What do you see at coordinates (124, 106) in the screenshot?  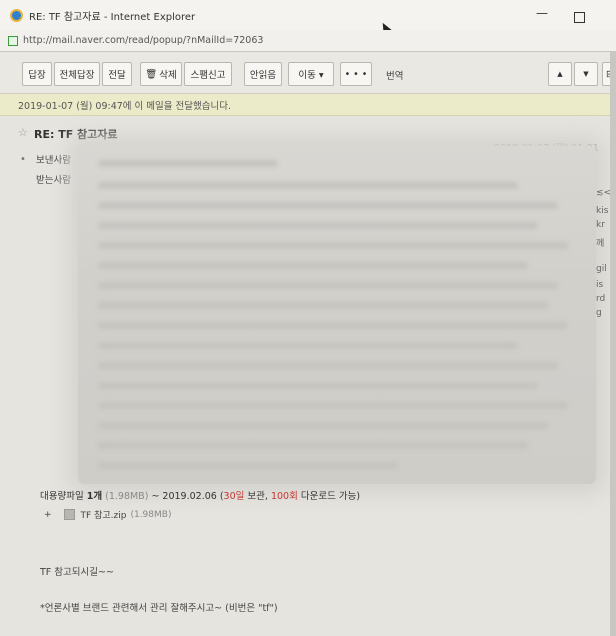 I see `forward-notice-text: 2019-01-07 (월) 09:47에 이 메일을 전달했습니다.` at bounding box center [124, 106].